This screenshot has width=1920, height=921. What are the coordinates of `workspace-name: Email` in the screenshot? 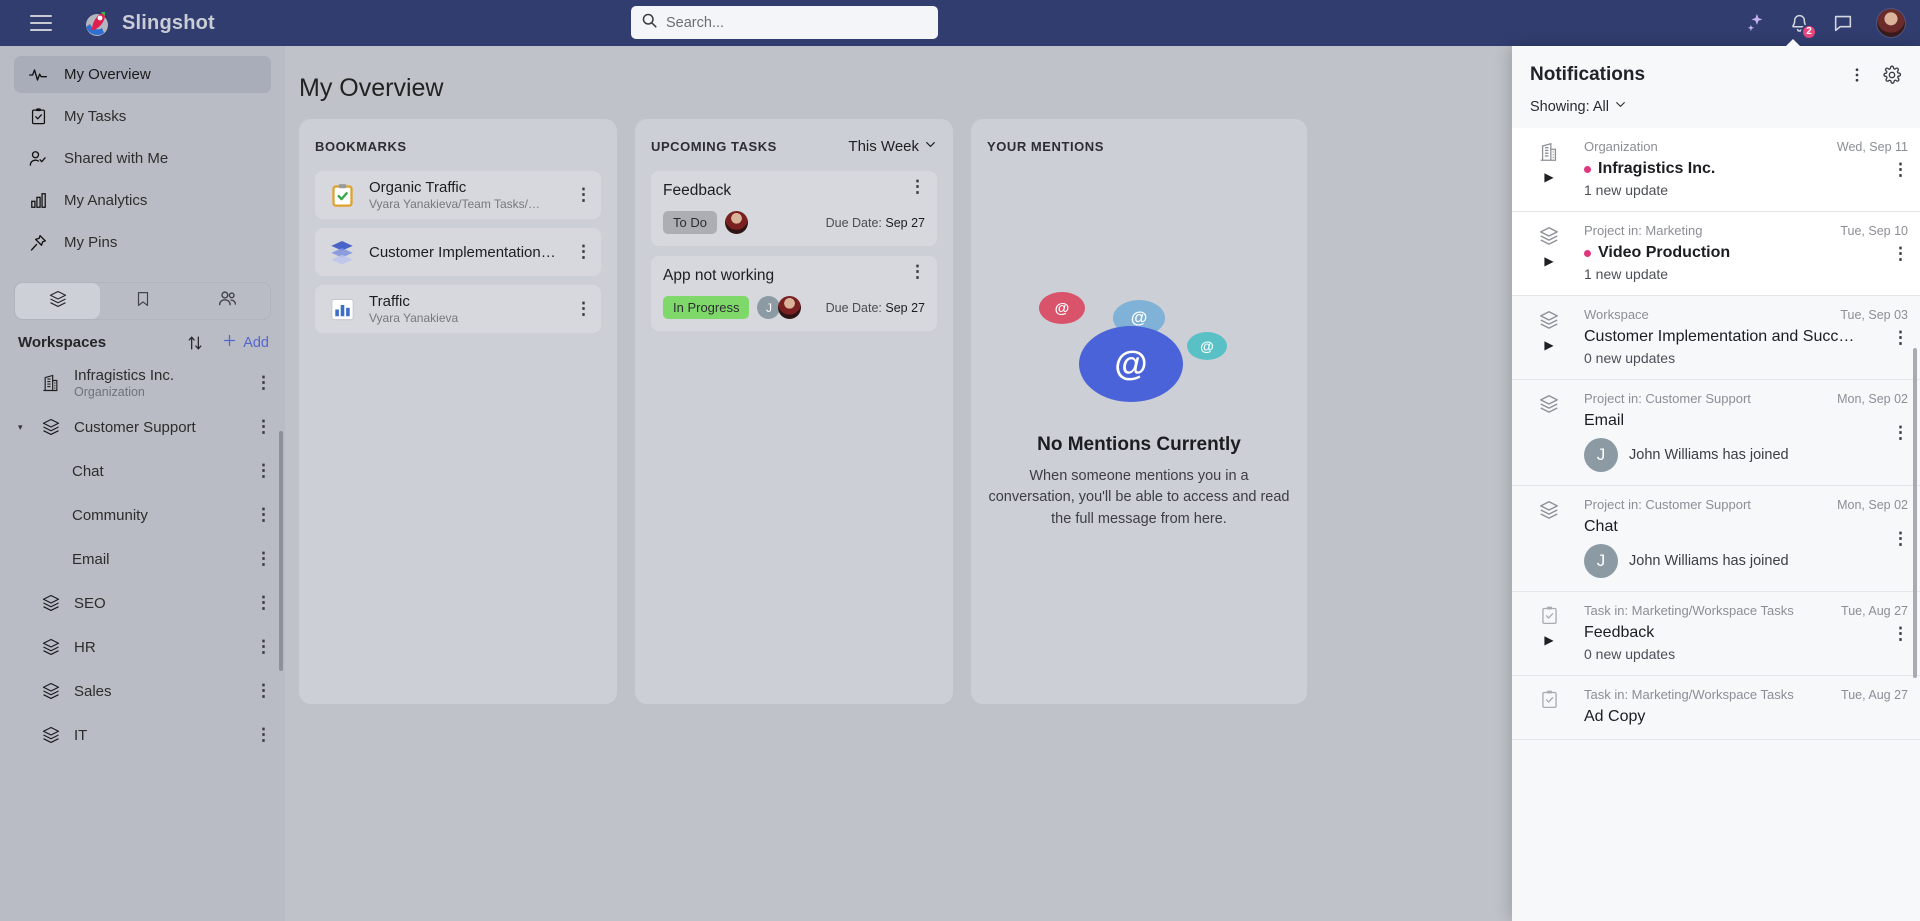 It's located at (91, 559).